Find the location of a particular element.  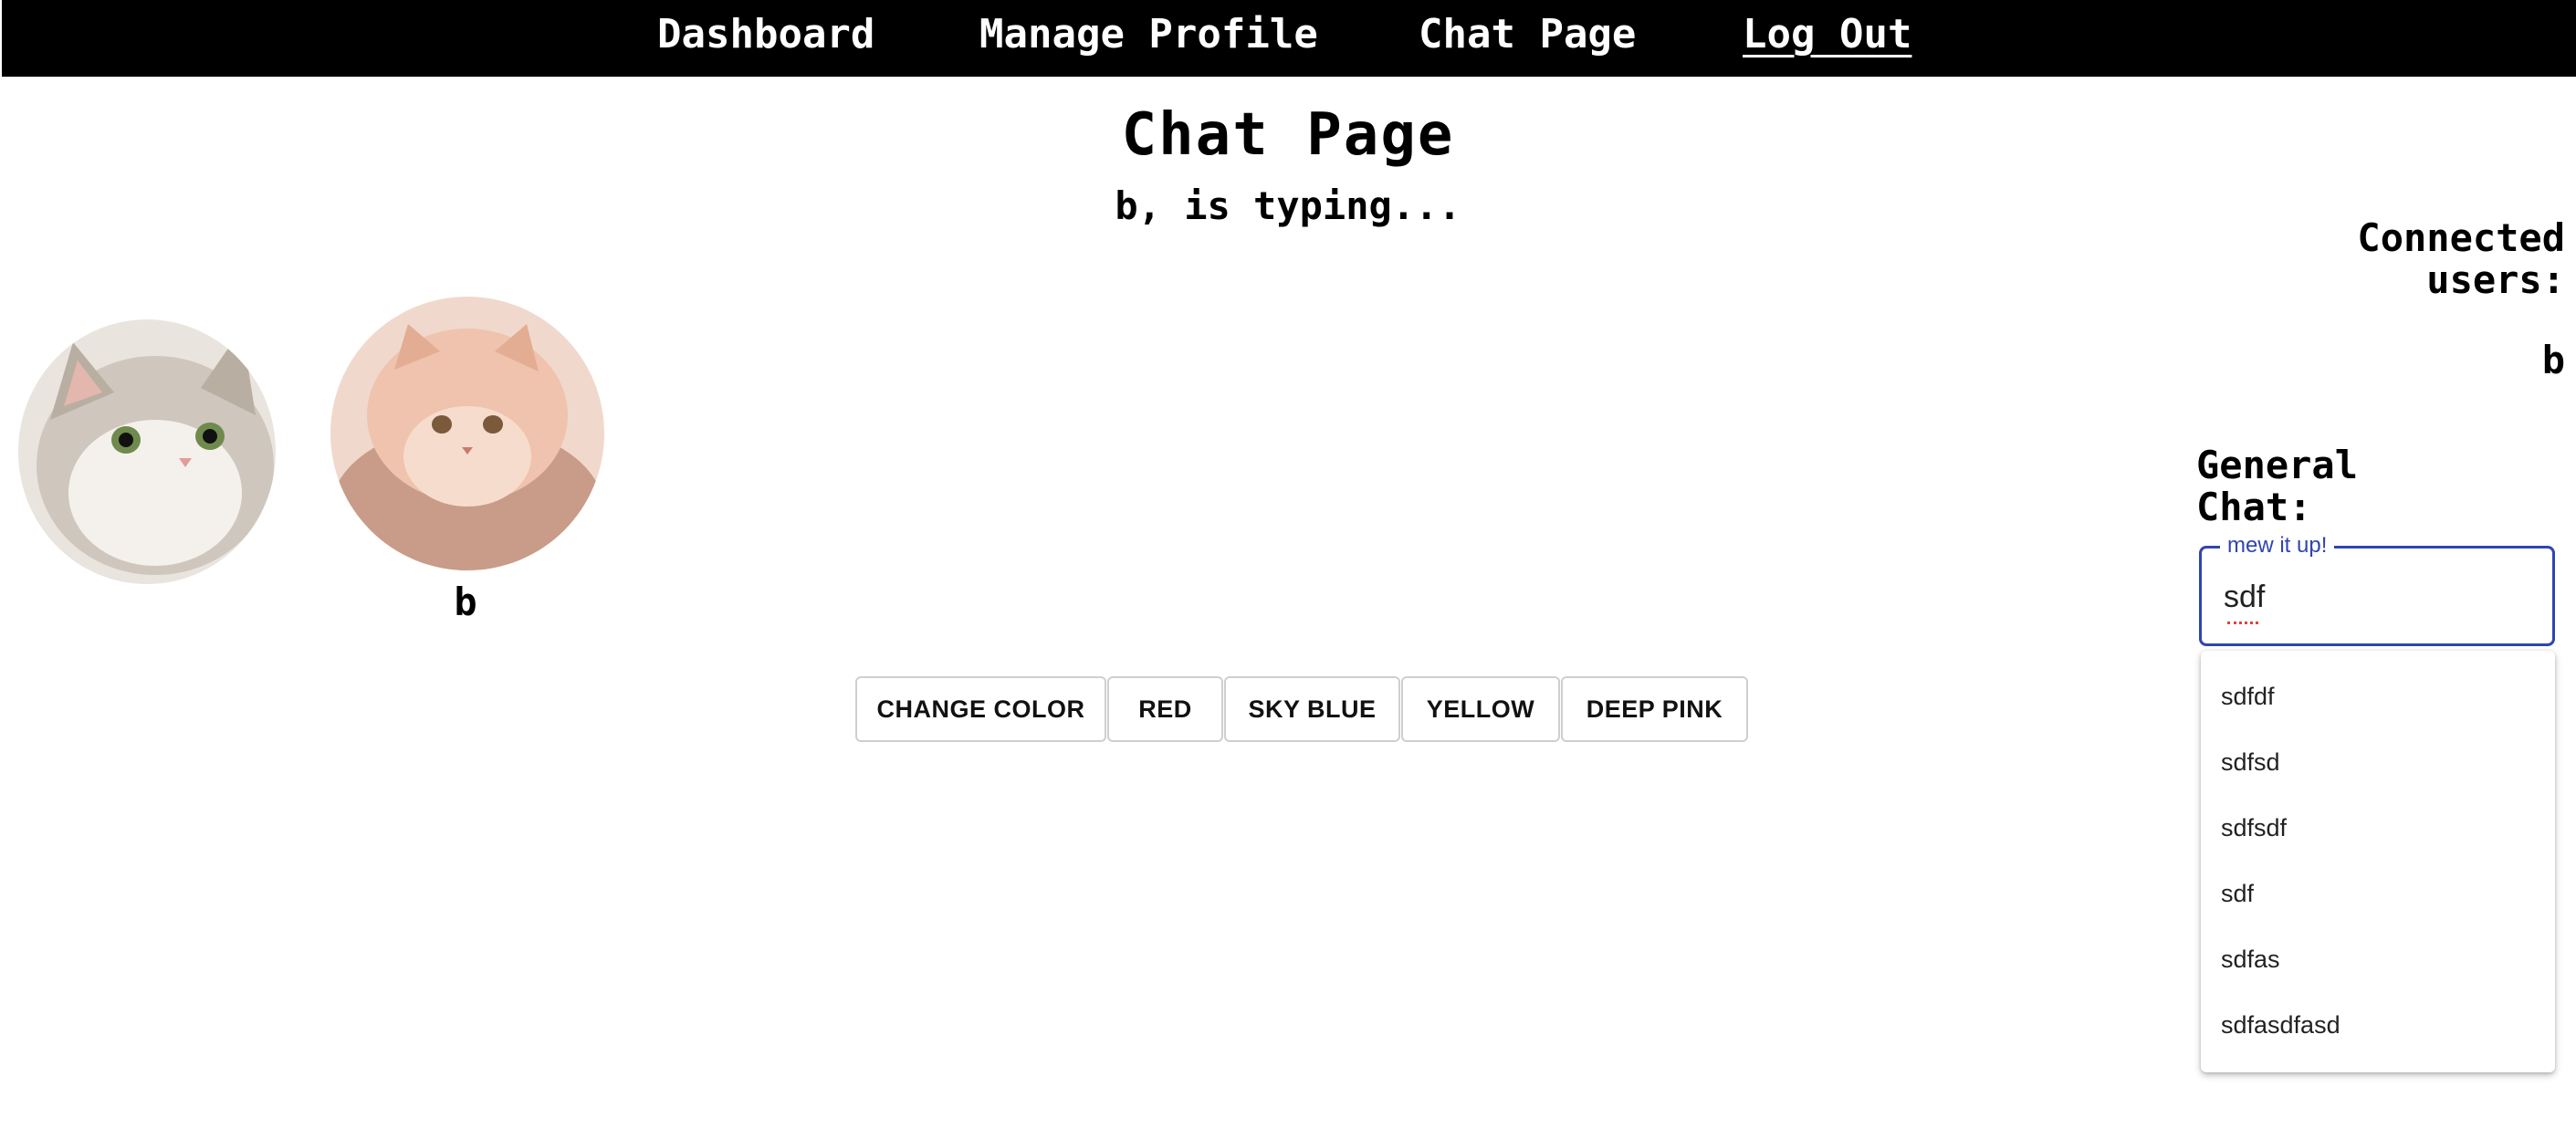

nav-dashboard: Dashboard is located at coordinates (766, 34).